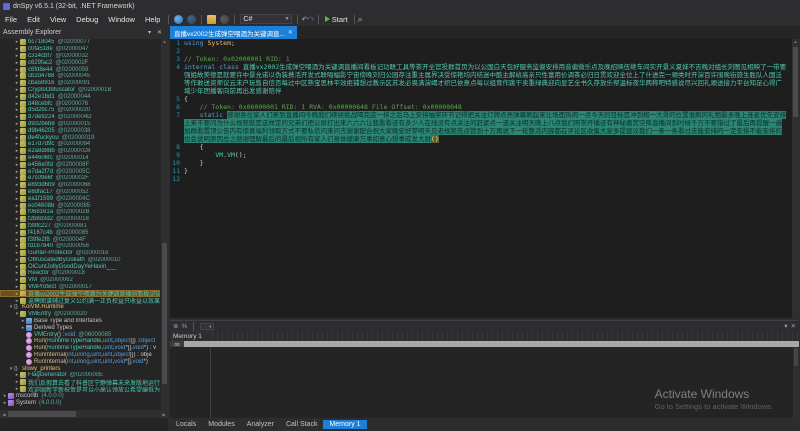 The height and width of the screenshot is (431, 800). What do you see at coordinates (796, 383) in the screenshot?
I see `memory-vertical-scrollbar` at bounding box center [796, 383].